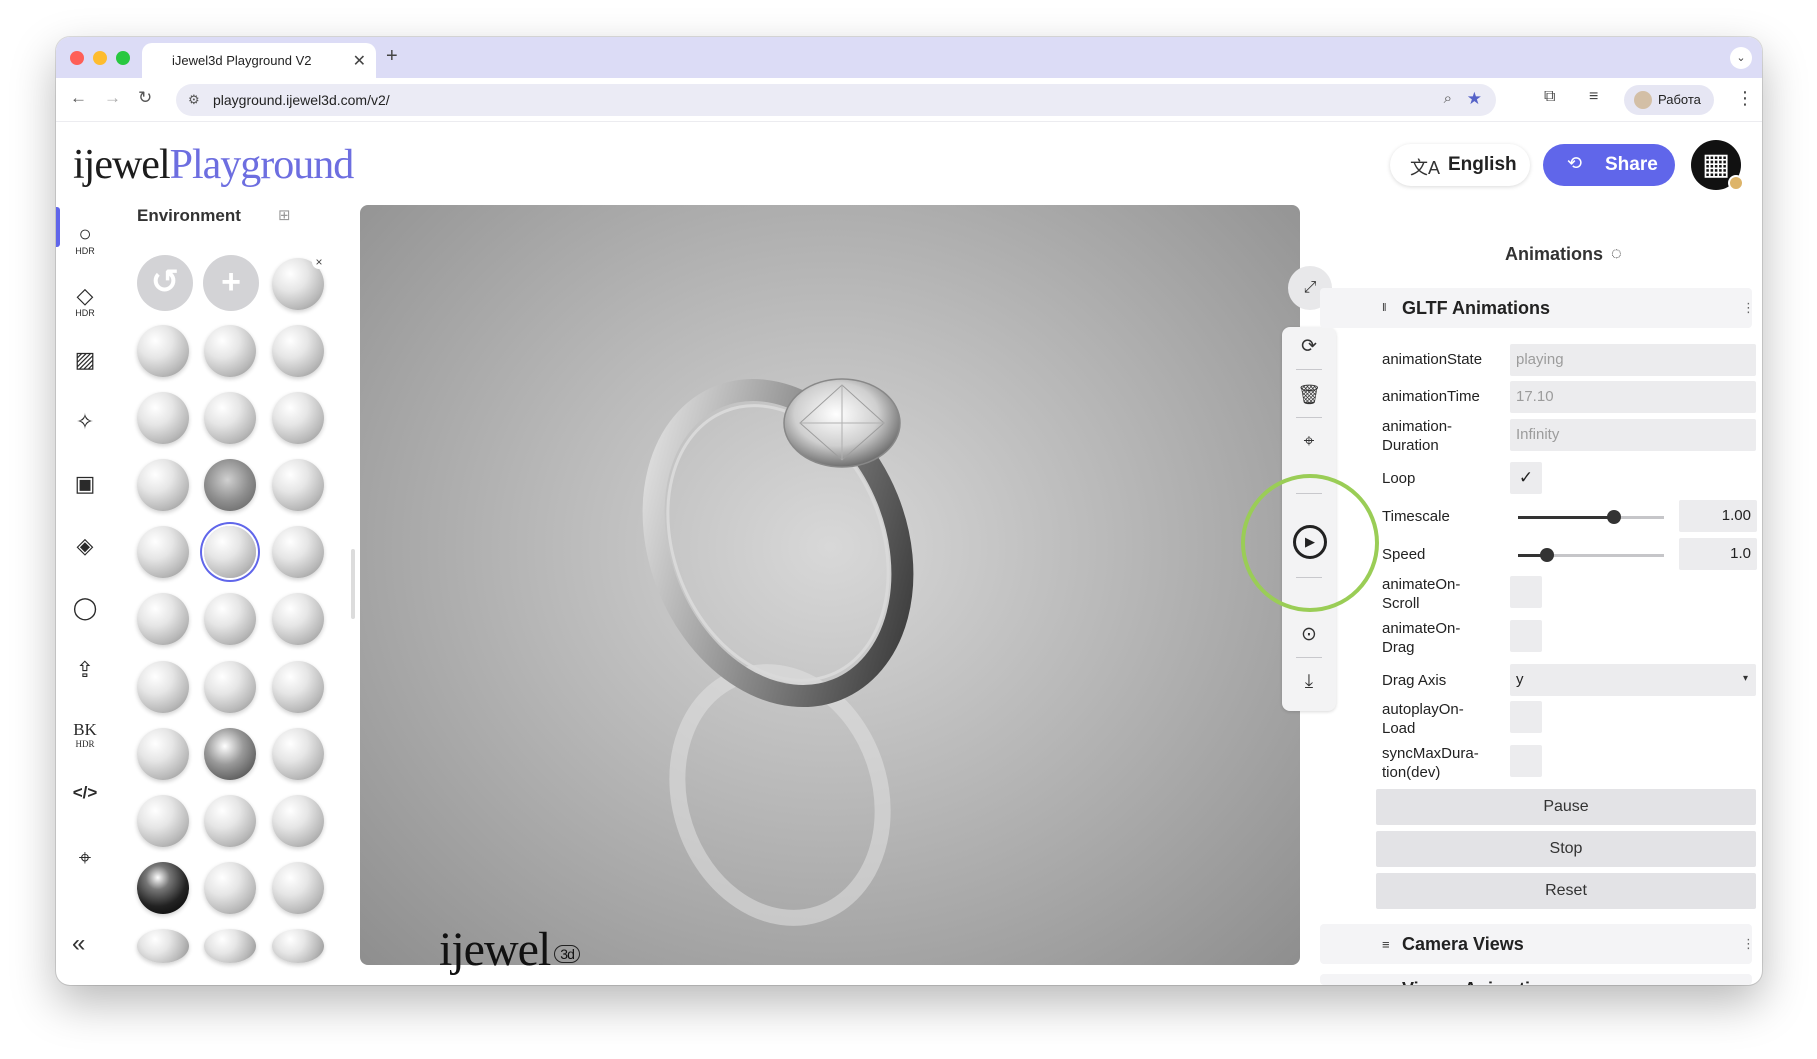 The width and height of the screenshot is (1817, 1059). I want to click on environment-scrollbar, so click(353, 584).